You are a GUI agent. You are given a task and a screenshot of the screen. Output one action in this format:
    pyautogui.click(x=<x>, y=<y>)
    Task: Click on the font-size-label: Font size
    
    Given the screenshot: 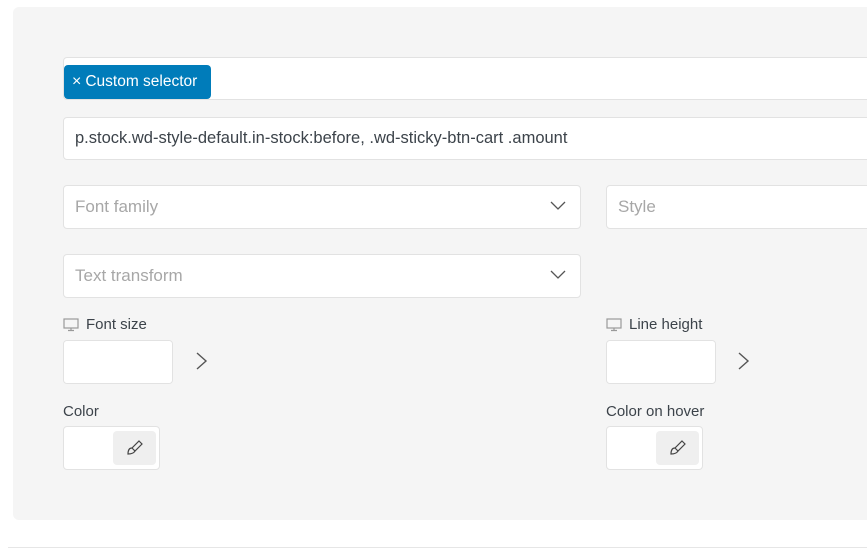 What is the action you would take?
    pyautogui.click(x=105, y=324)
    